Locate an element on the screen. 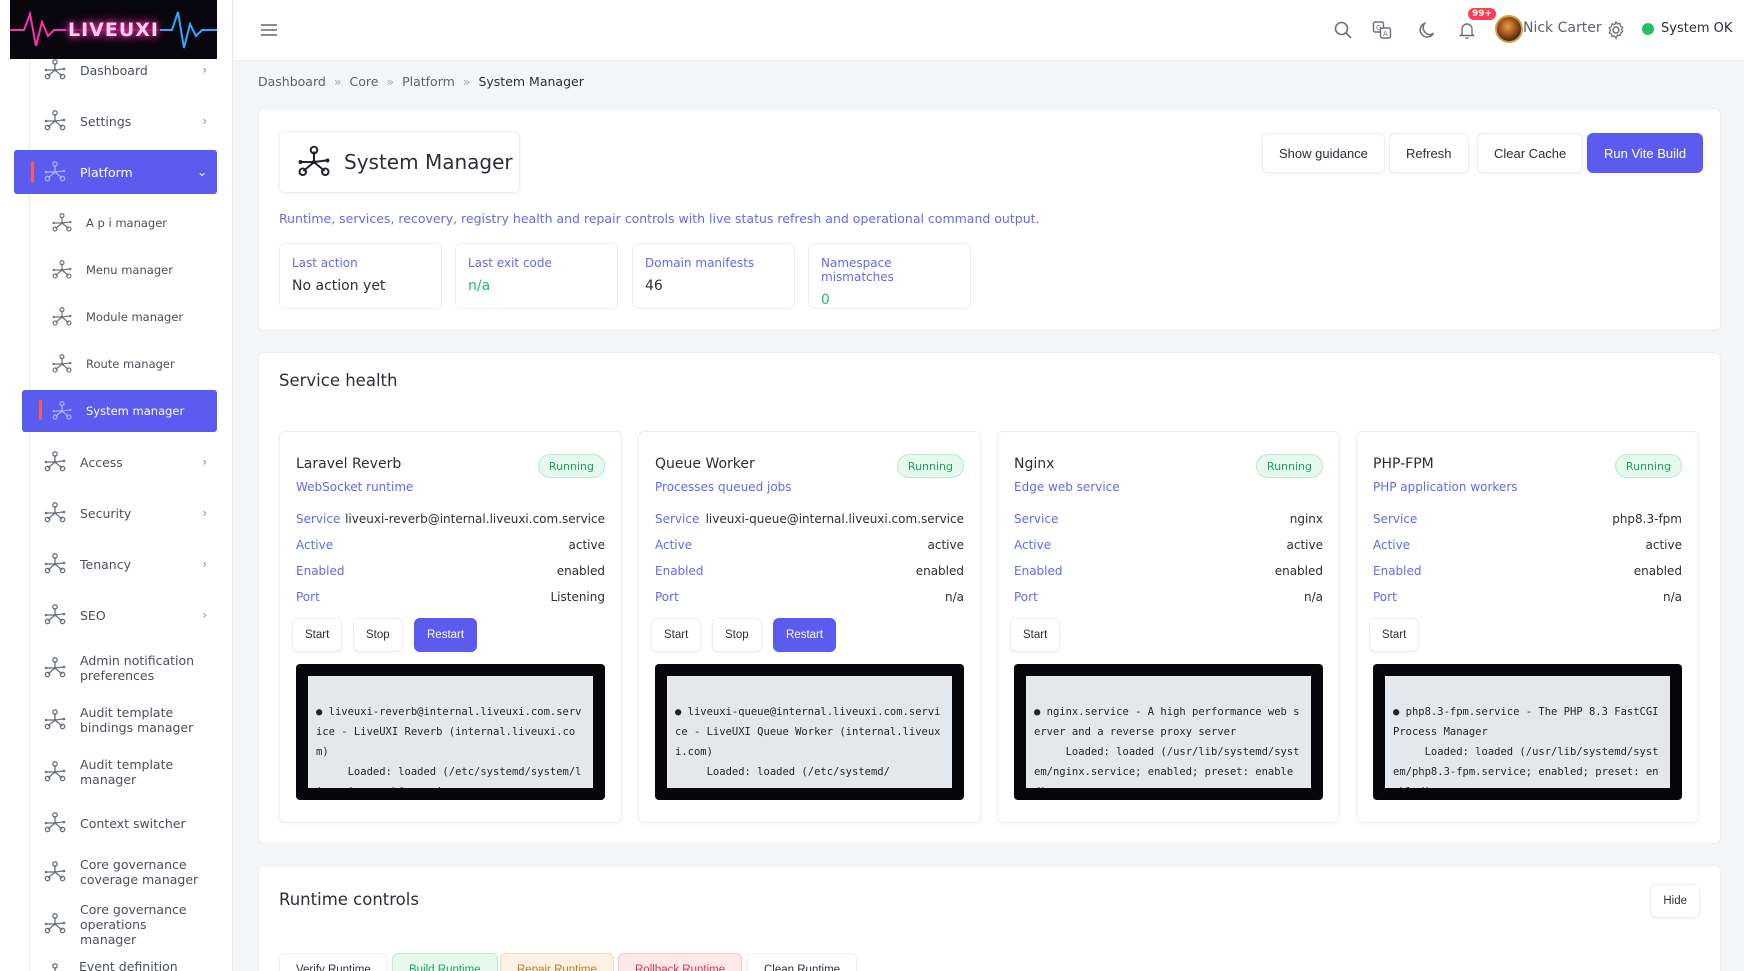 The width and height of the screenshot is (1744, 971). breadcrumb-core: Core is located at coordinates (363, 81).